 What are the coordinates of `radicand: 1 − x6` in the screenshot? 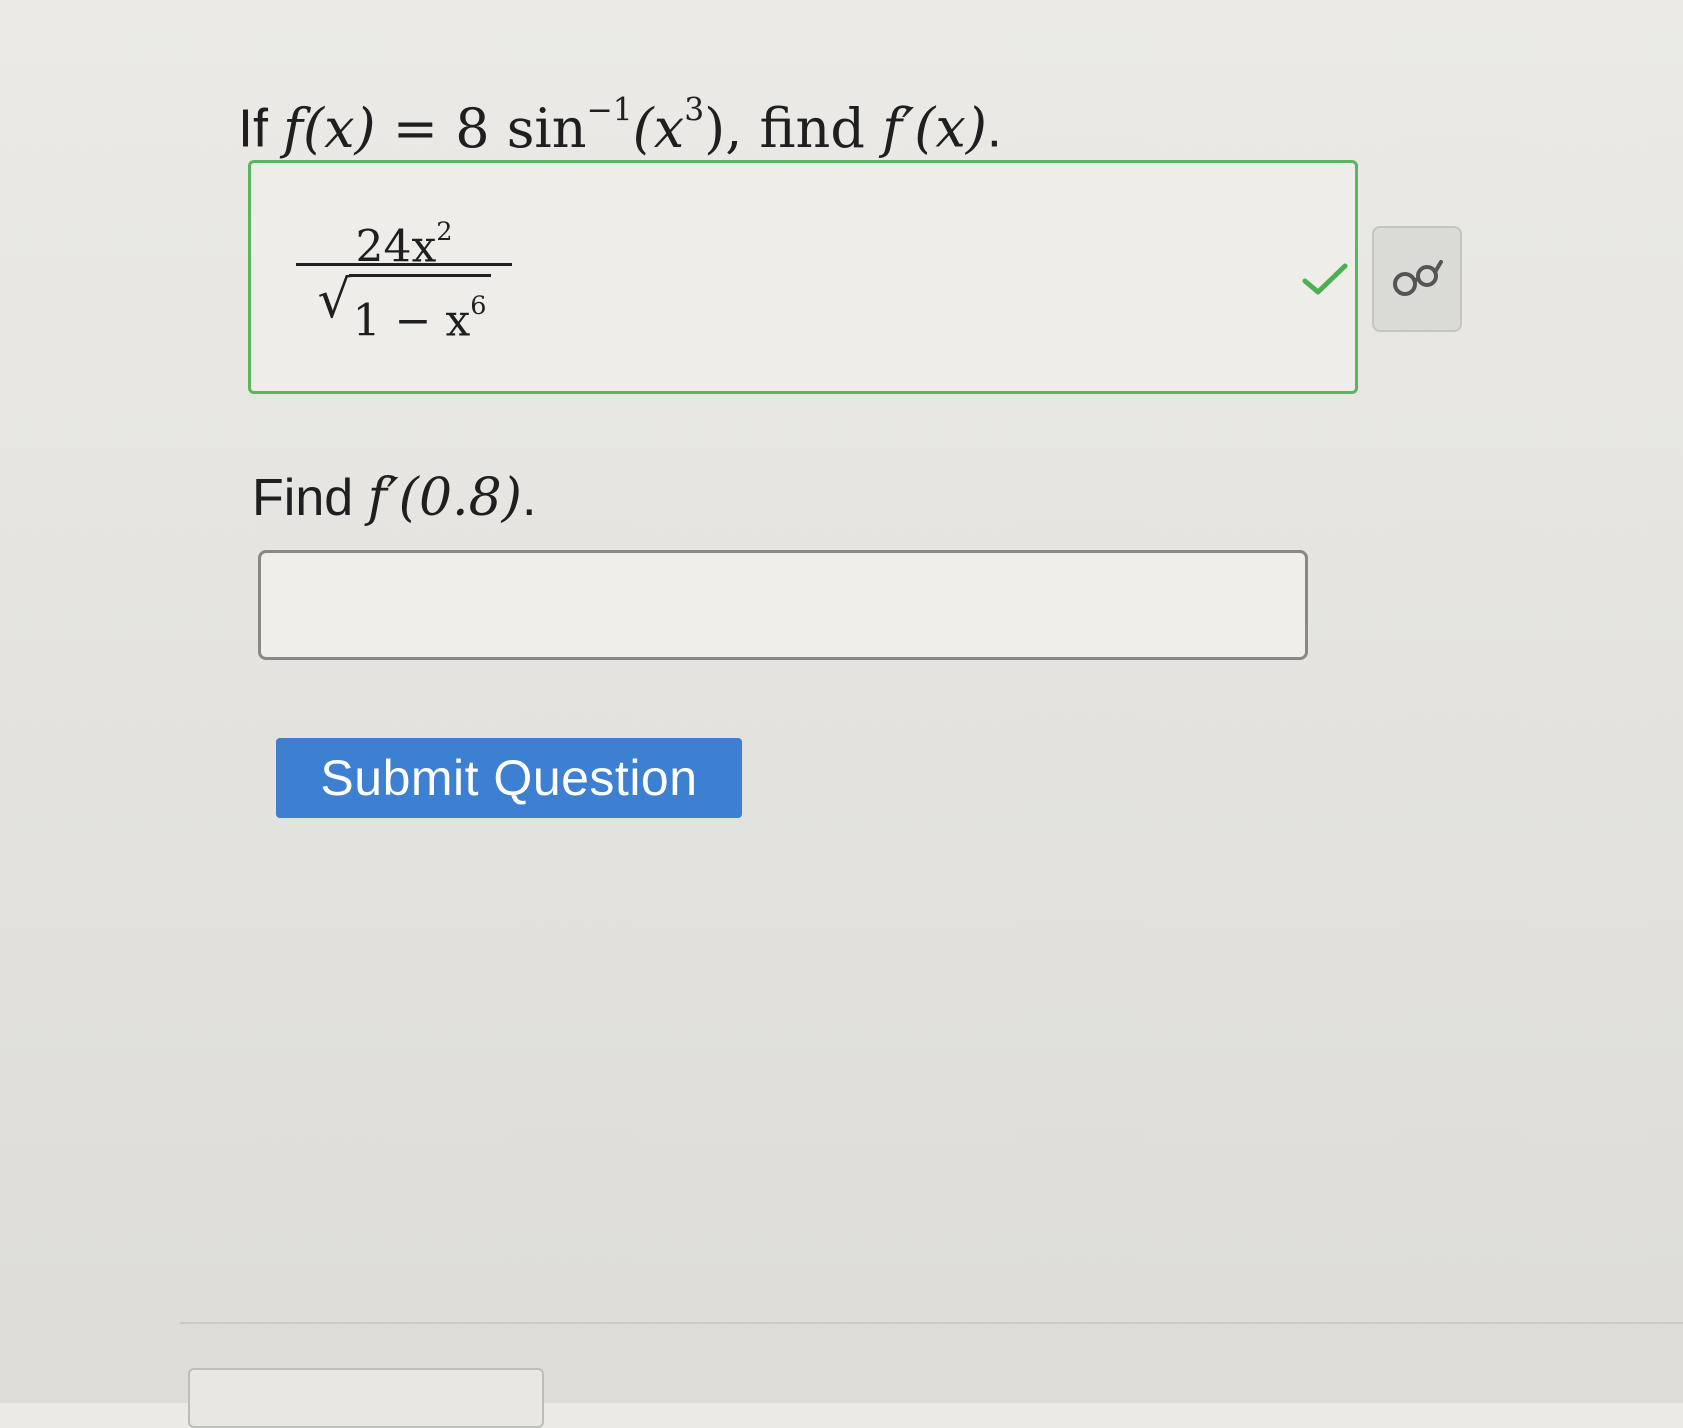 It's located at (419, 312).